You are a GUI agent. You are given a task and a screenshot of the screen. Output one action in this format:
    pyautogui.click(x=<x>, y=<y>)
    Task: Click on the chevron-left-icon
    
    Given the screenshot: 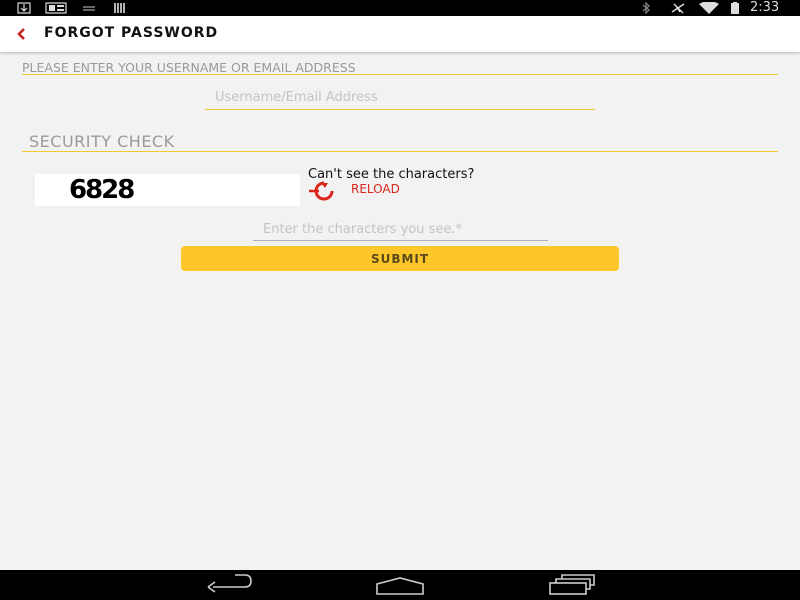 What is the action you would take?
    pyautogui.click(x=22, y=34)
    